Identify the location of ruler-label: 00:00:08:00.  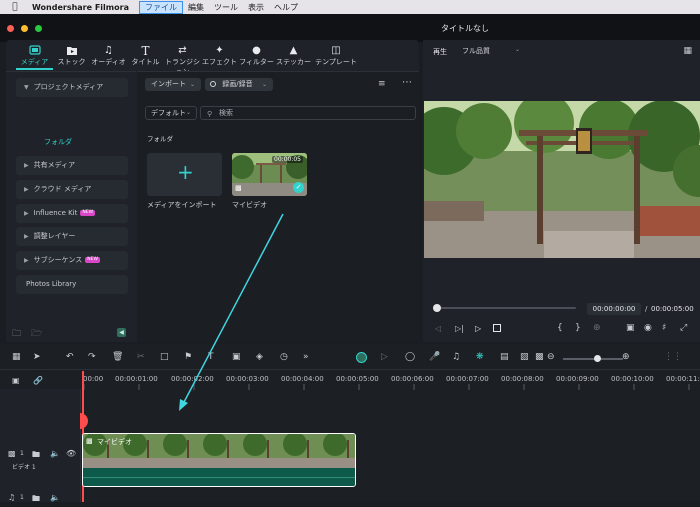
(522, 379).